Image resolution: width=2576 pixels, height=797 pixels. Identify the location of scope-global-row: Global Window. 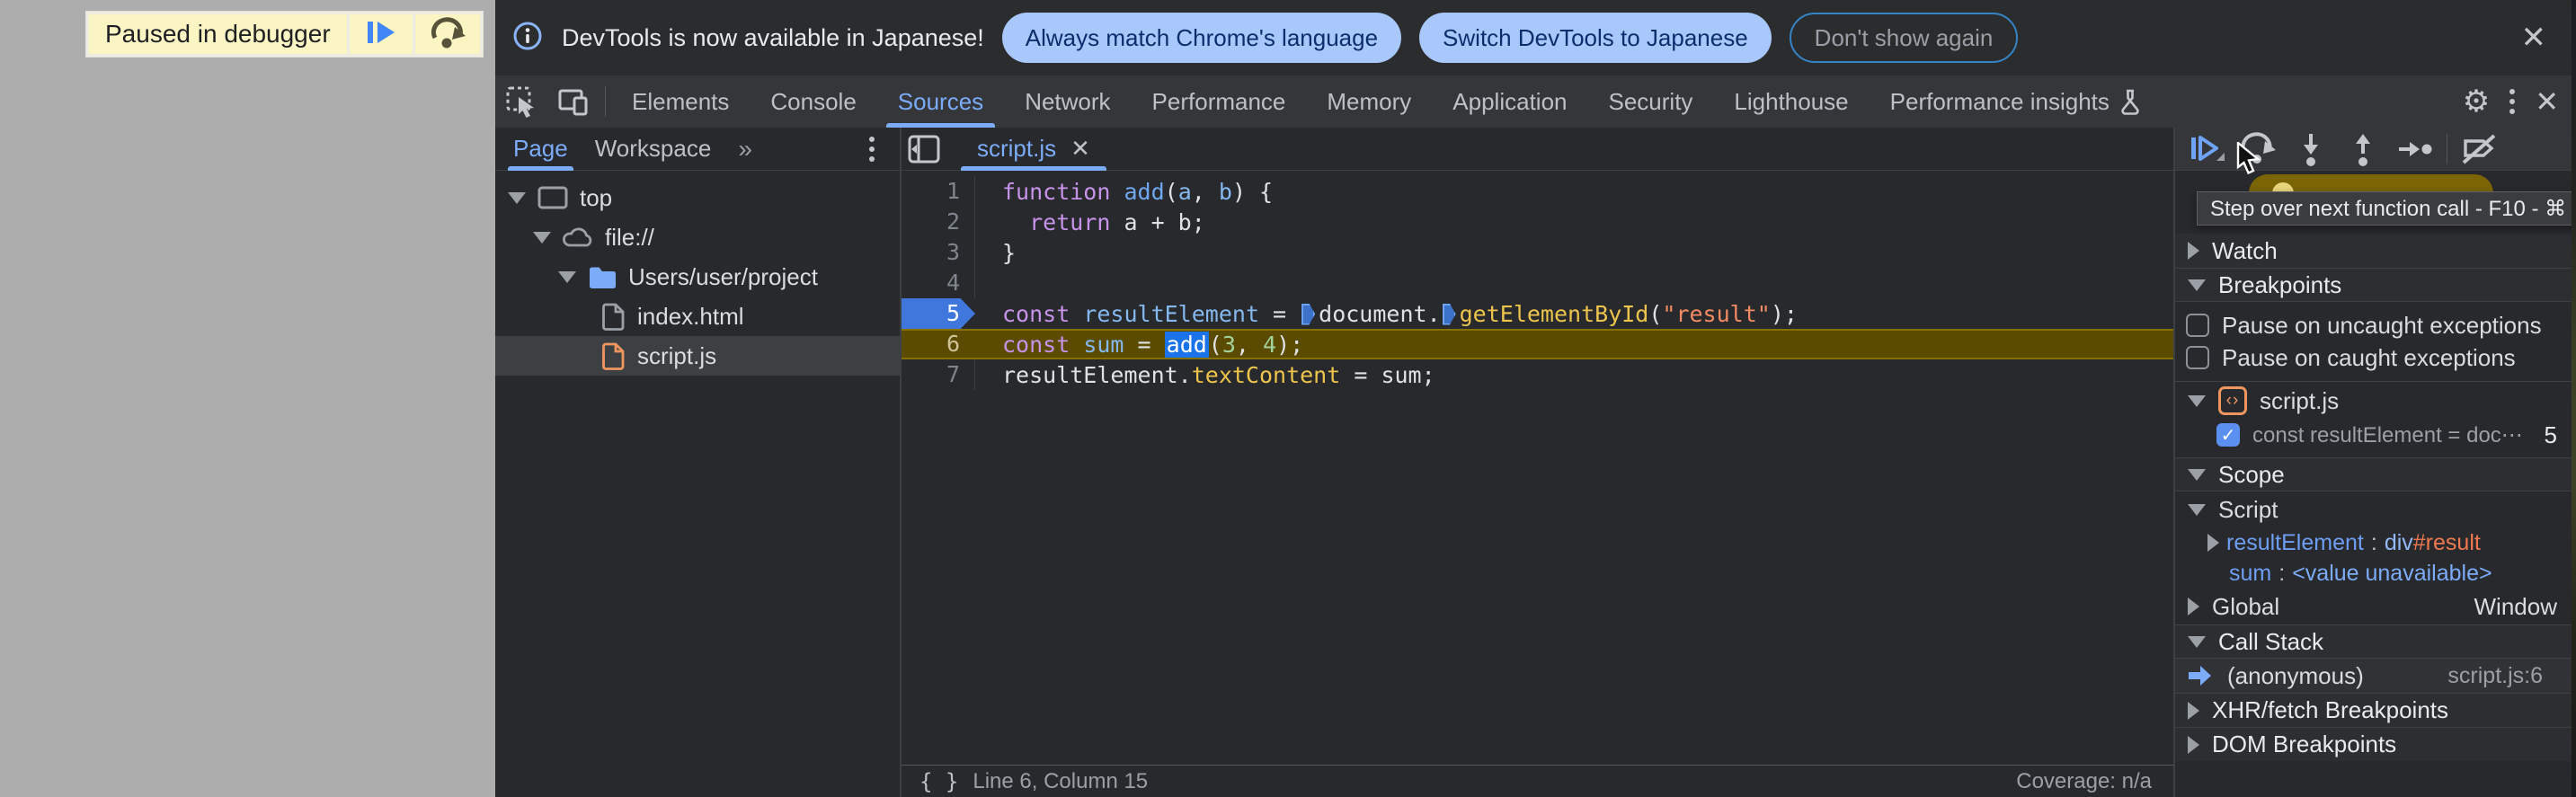
(2373, 606).